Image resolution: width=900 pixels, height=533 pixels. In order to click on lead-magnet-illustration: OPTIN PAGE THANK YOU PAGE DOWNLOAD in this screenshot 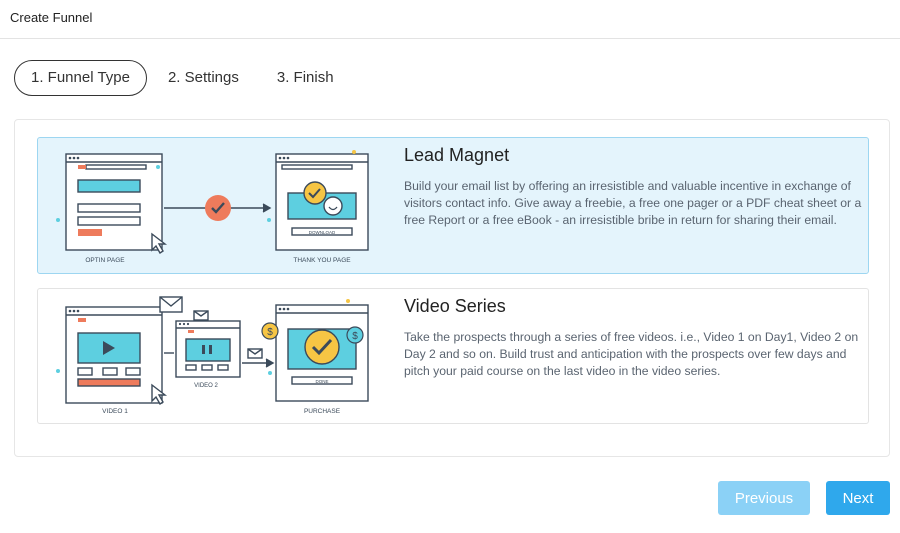, I will do `click(213, 205)`.